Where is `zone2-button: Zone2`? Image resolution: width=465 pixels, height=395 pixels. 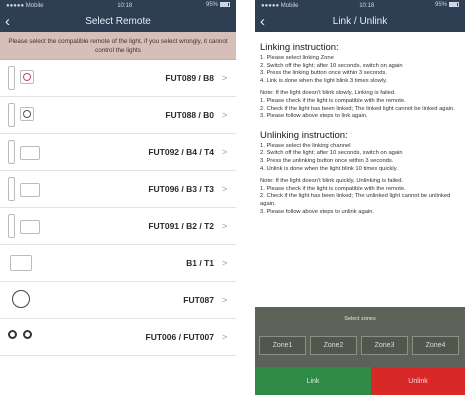 zone2-button: Zone2 is located at coordinates (333, 345).